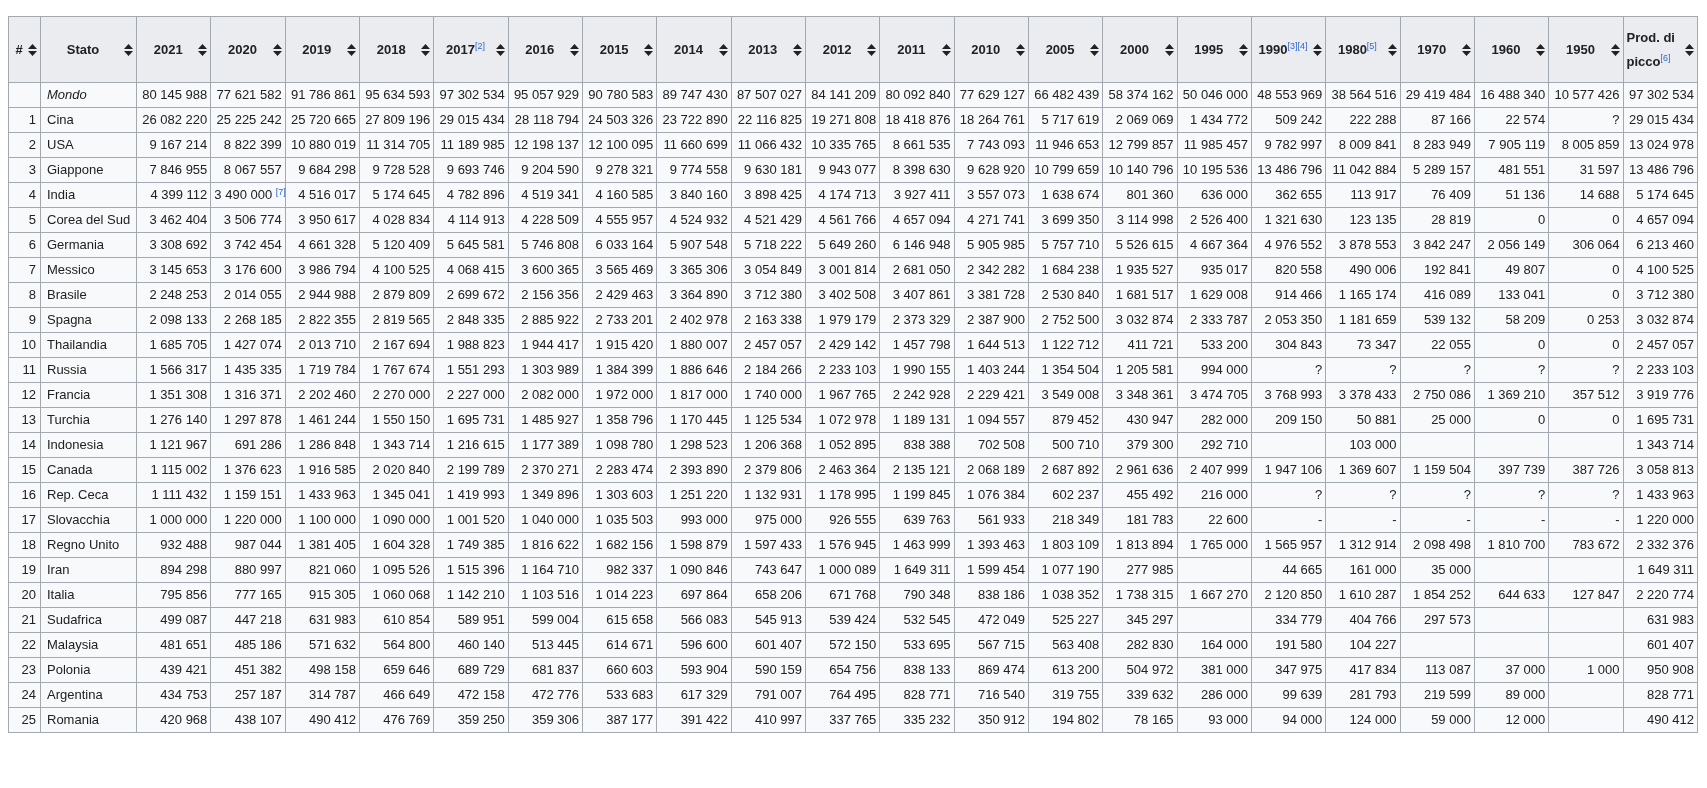 Image resolution: width=1707 pixels, height=788 pixels. I want to click on table-cell: 1 638 674, so click(1065, 195).